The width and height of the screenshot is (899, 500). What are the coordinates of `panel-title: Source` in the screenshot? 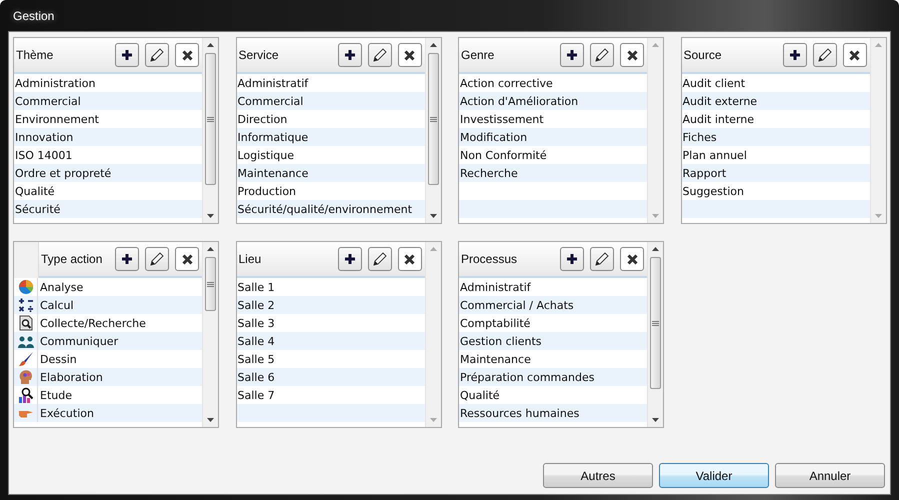 It's located at (703, 55).